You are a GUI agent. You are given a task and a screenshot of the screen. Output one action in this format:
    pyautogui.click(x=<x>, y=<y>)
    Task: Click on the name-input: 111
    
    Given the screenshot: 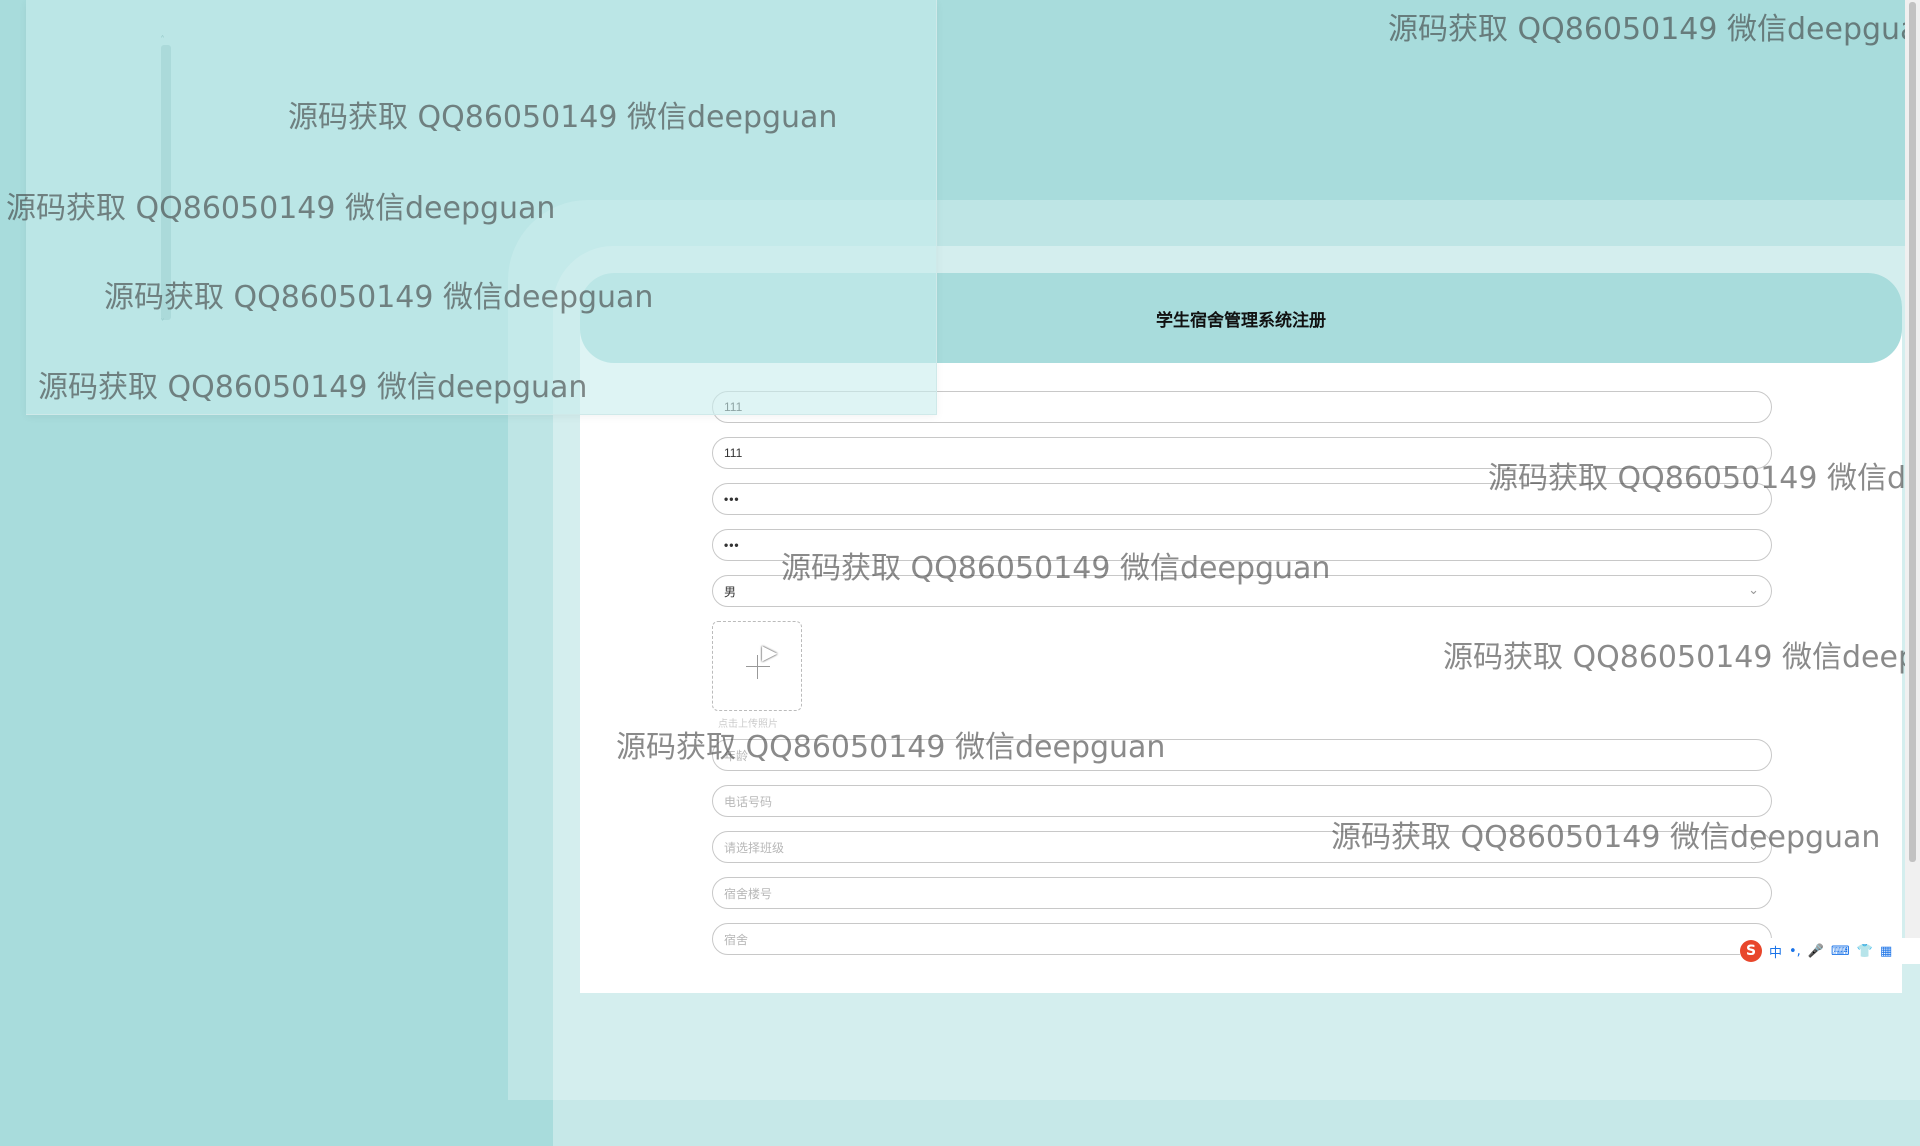 What is the action you would take?
    pyautogui.click(x=1242, y=453)
    